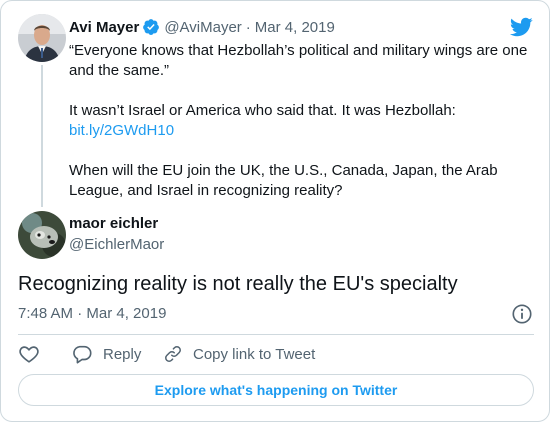 This screenshot has height=422, width=550. I want to click on info-icon, so click(522, 314).